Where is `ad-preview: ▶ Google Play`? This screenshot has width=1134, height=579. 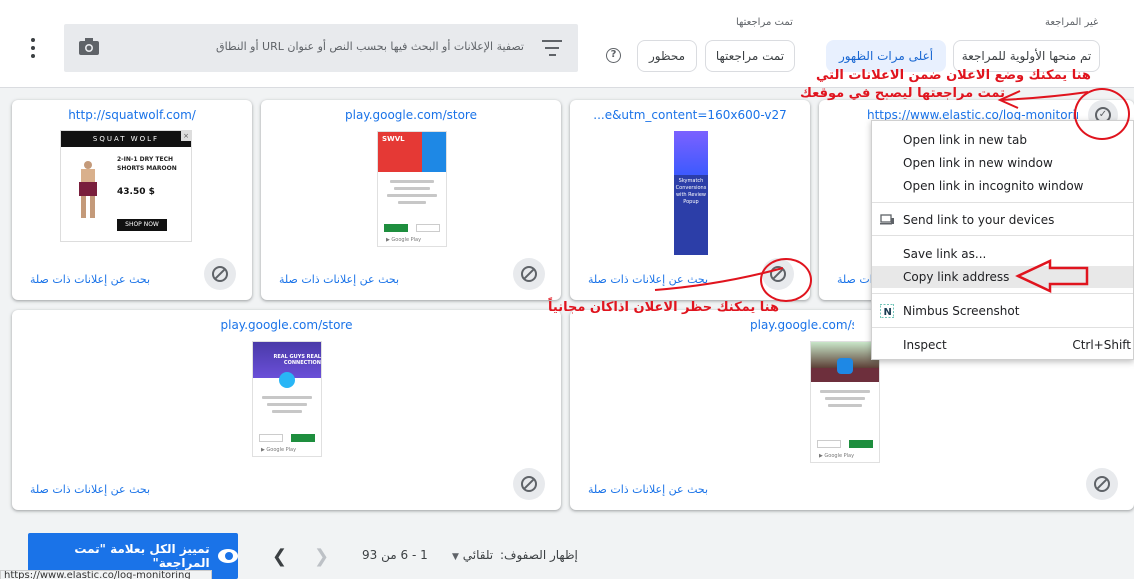
ad-preview: ▶ Google Play is located at coordinates (845, 402).